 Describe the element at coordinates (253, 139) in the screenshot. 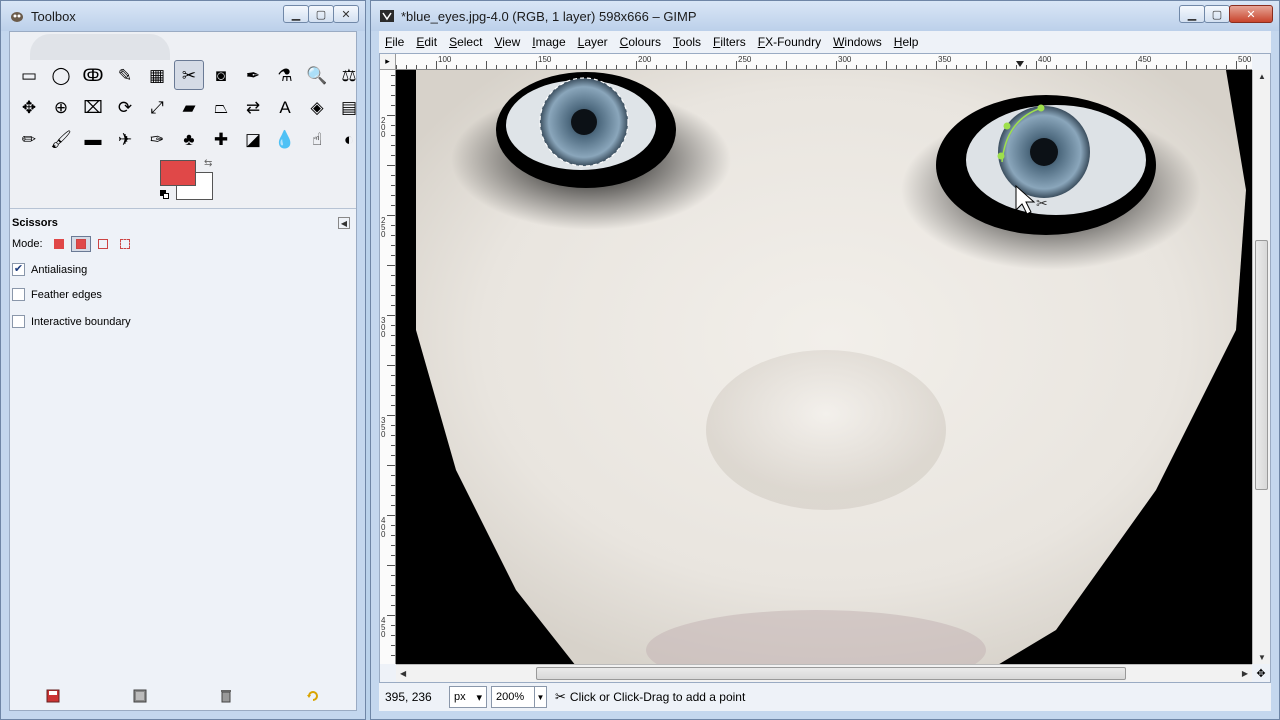

I see `perspective-clone-icon: ◪` at that location.